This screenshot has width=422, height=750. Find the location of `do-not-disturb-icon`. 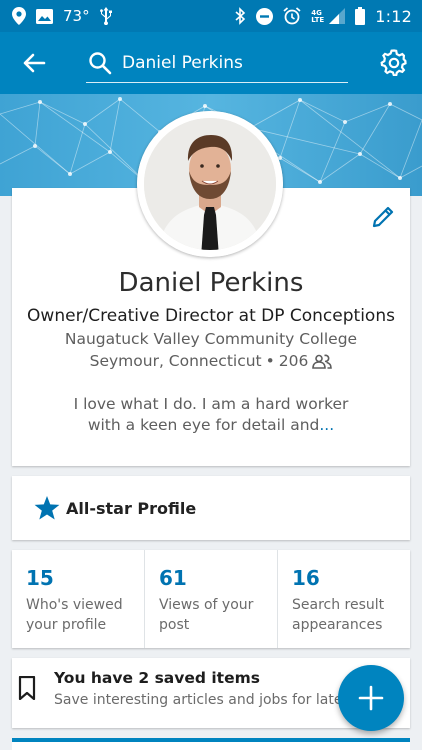

do-not-disturb-icon is located at coordinates (265, 16).